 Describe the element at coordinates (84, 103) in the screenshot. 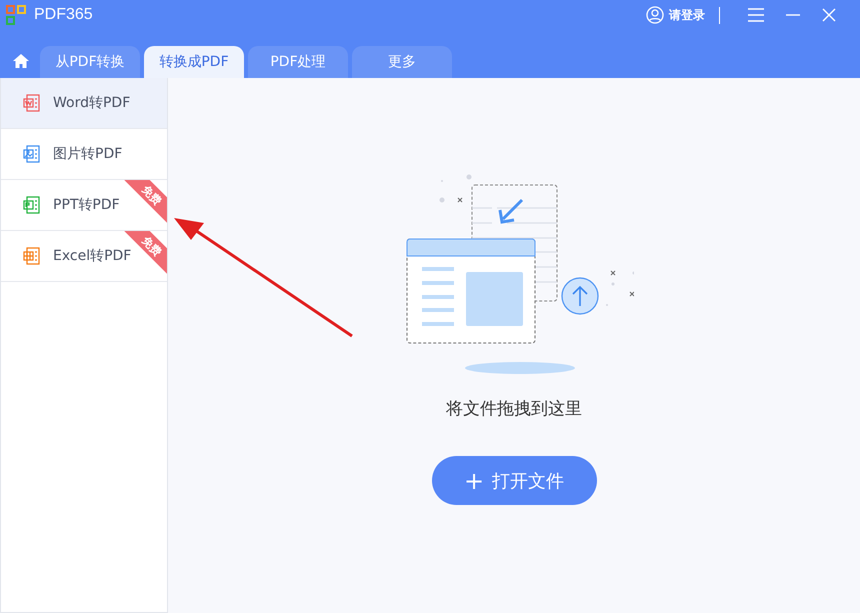

I see `sidebar-item: Word转PDF` at that location.